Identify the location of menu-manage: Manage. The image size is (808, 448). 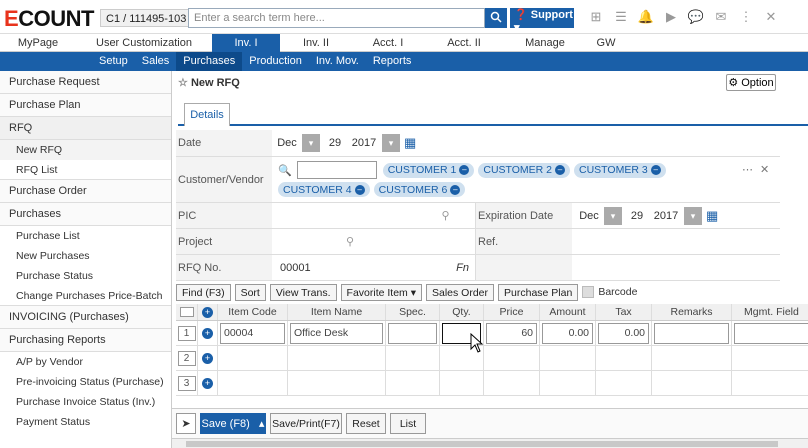
(545, 43).